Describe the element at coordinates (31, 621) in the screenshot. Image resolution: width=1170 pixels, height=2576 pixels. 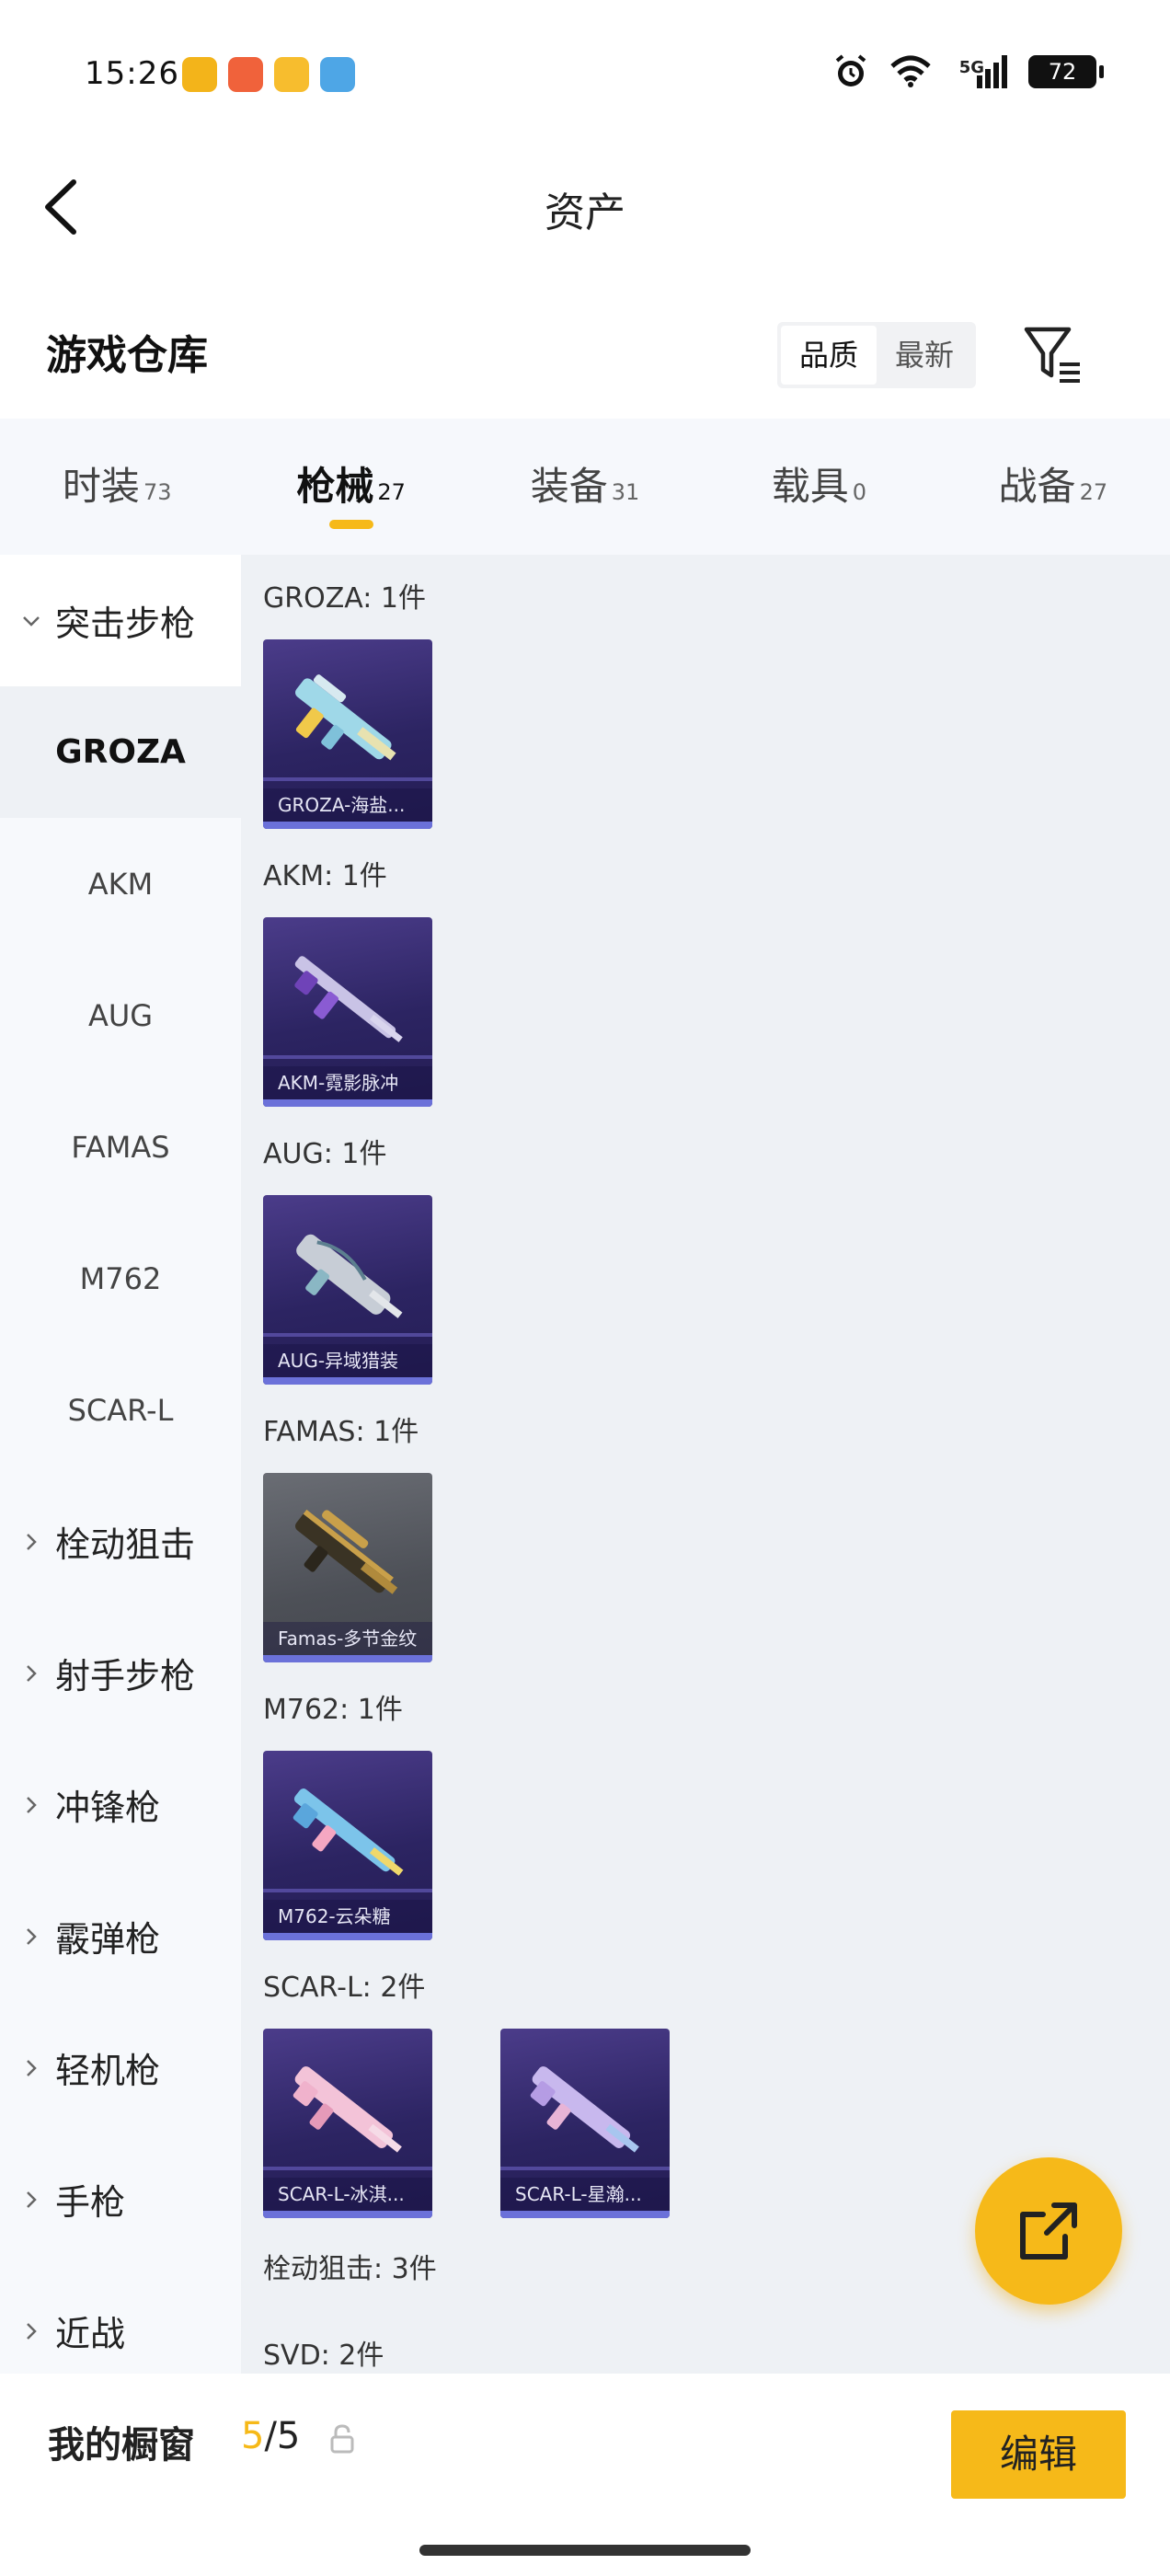
I see `chevron-down-icon` at that location.